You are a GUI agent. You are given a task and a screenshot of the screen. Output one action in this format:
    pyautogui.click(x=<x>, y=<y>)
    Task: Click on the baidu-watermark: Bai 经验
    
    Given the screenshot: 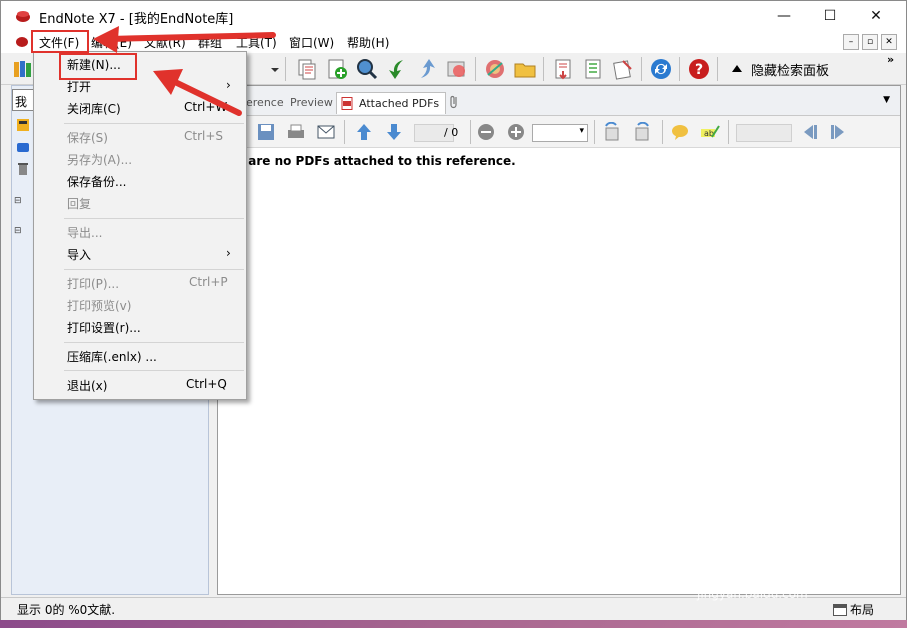 What is the action you would take?
    pyautogui.click(x=759, y=552)
    